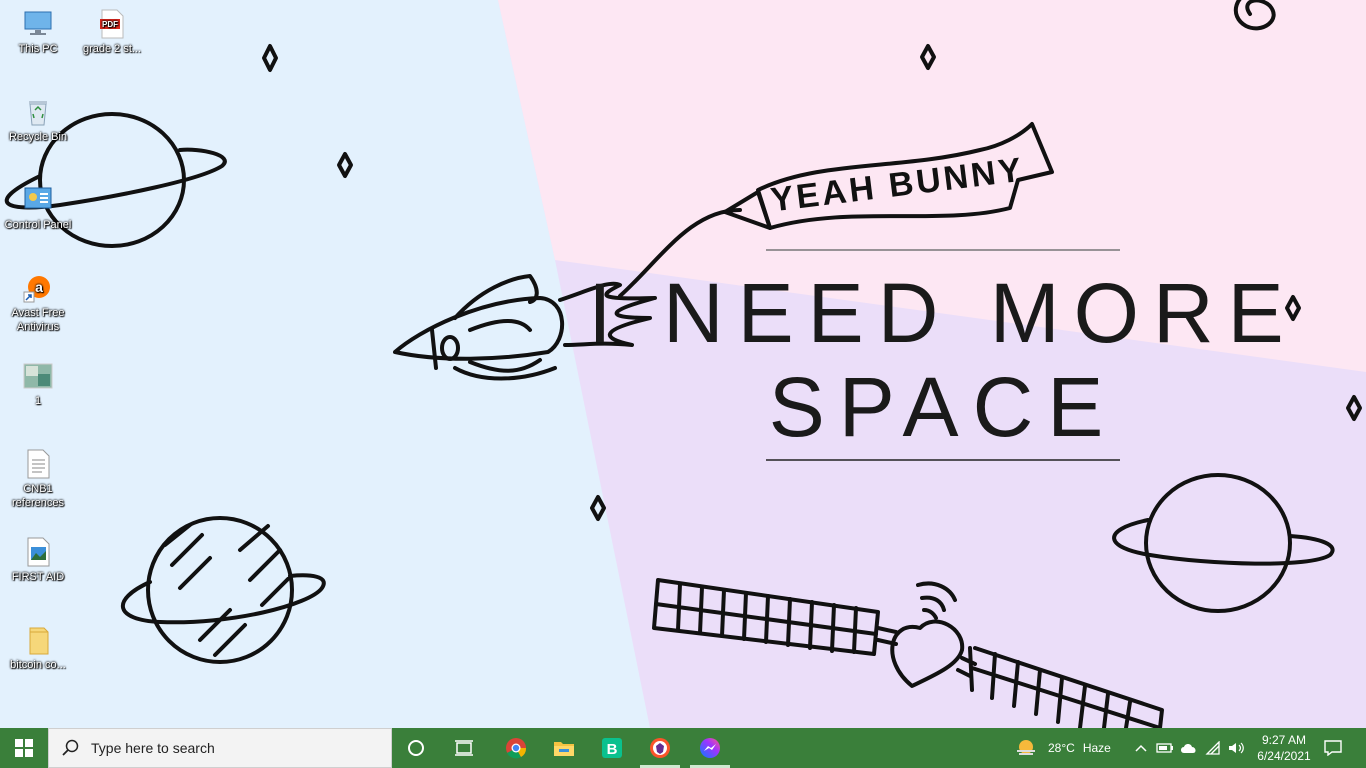 The width and height of the screenshot is (1366, 768). What do you see at coordinates (38, 496) in the screenshot?
I see `desktop-icon-label: CNB1 references` at bounding box center [38, 496].